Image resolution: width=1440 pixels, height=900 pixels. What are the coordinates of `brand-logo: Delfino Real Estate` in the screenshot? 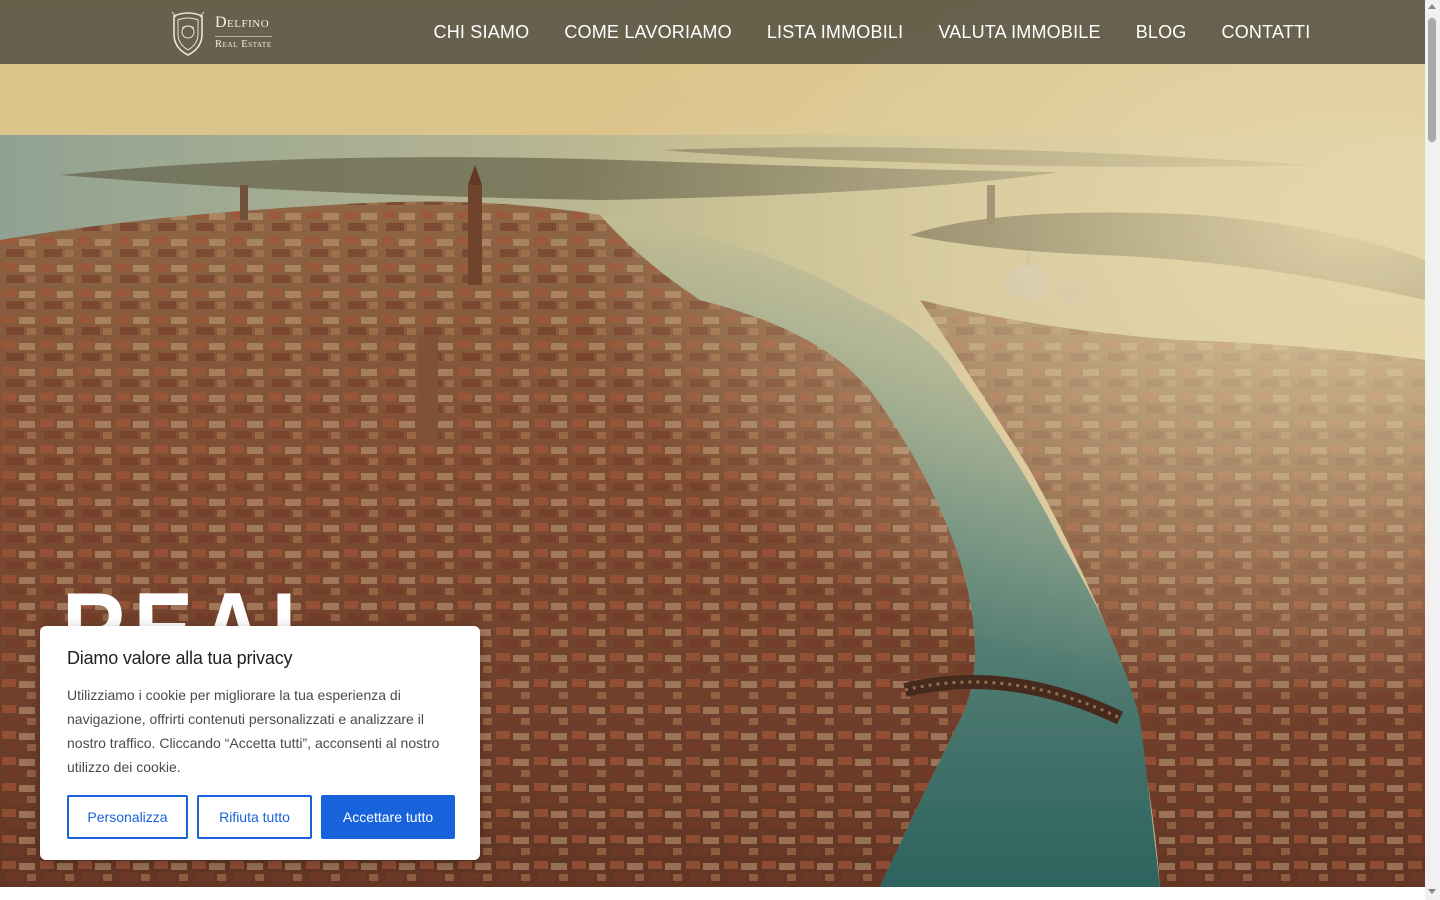 It's located at (220, 33).